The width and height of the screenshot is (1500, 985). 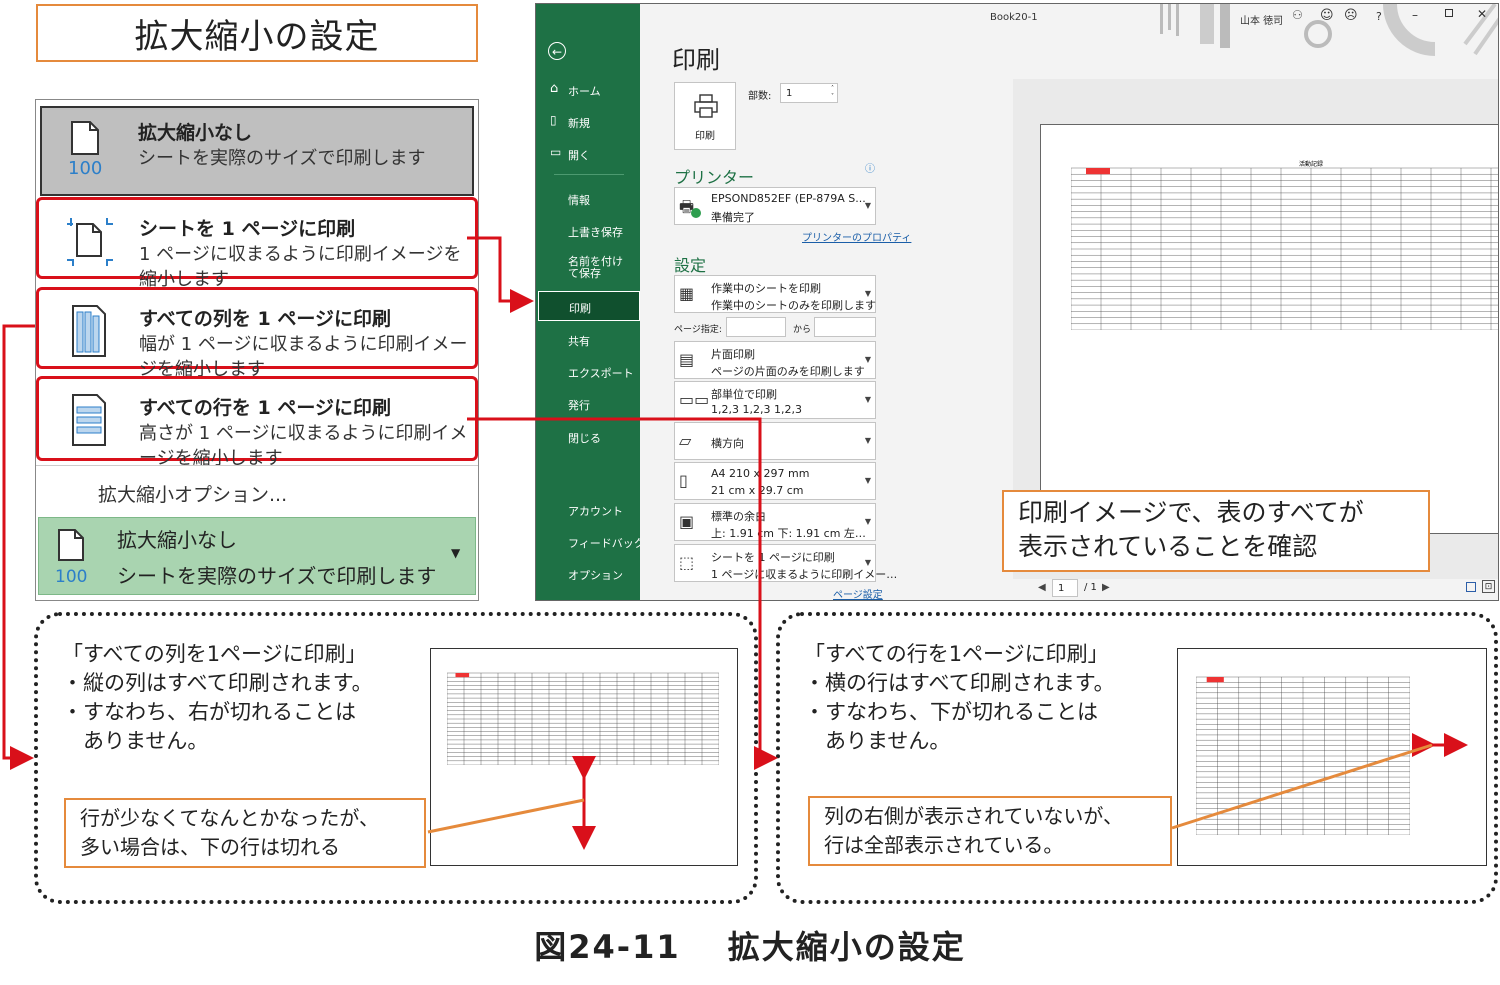 What do you see at coordinates (1302, 786) in the screenshot?
I see `orange-leader-rows` at bounding box center [1302, 786].